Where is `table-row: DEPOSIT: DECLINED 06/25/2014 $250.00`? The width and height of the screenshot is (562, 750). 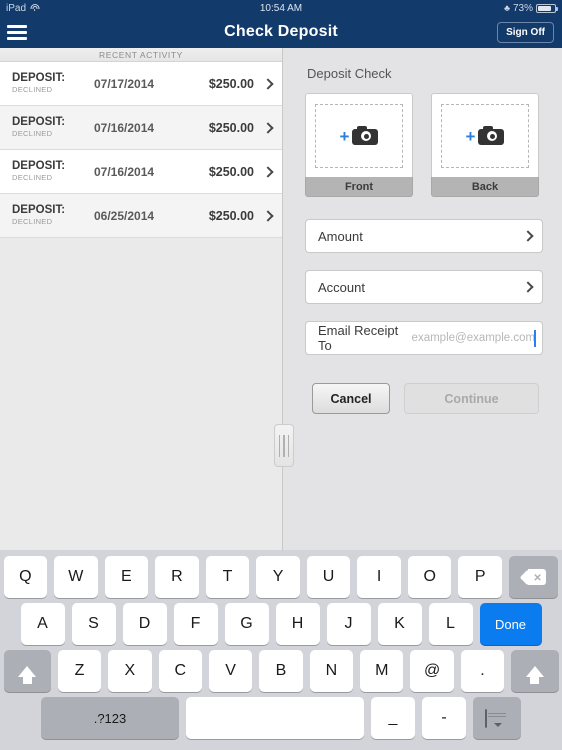 table-row: DEPOSIT: DECLINED 06/25/2014 $250.00 is located at coordinates (141, 216).